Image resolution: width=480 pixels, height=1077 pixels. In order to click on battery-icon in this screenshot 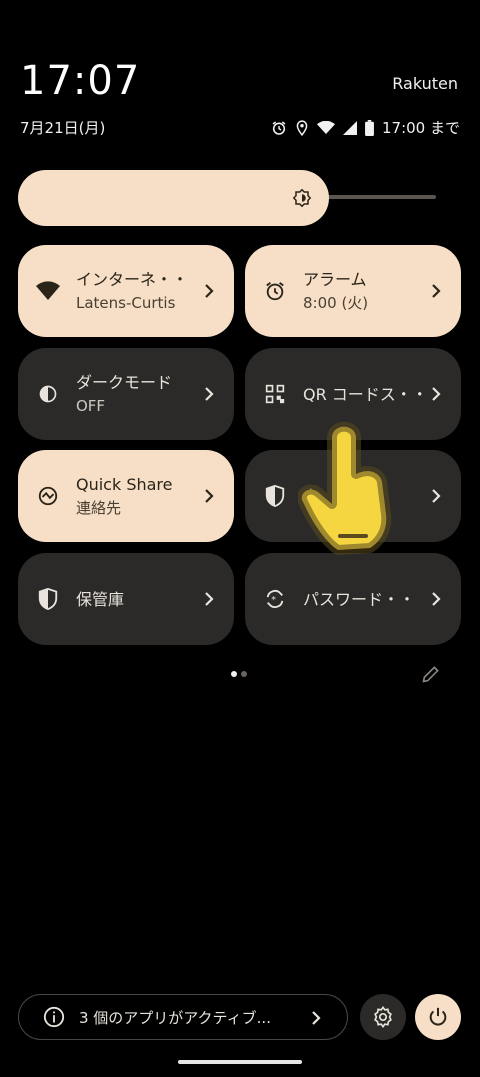, I will do `click(369, 127)`.